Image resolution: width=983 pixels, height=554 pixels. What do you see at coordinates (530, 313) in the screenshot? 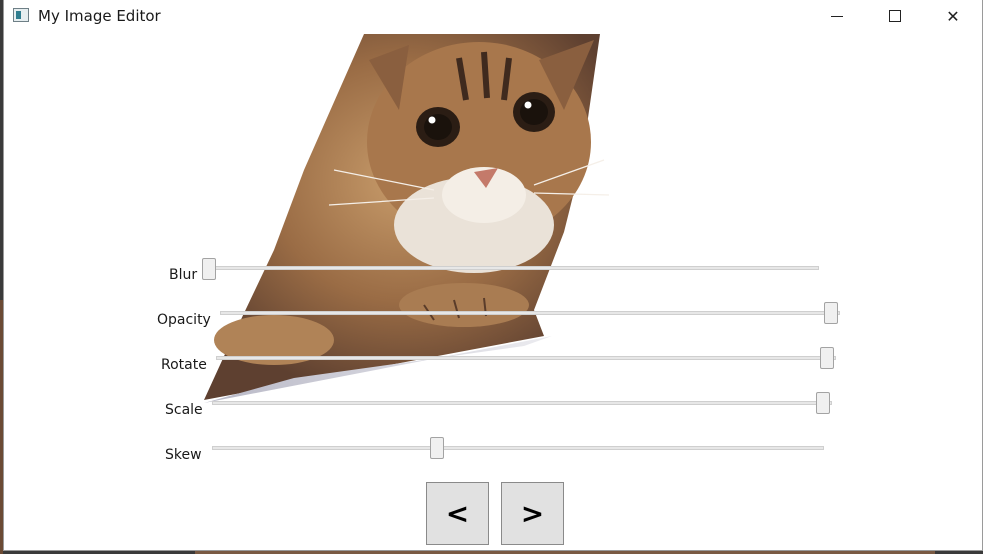
I see `opacity-slider-track` at bounding box center [530, 313].